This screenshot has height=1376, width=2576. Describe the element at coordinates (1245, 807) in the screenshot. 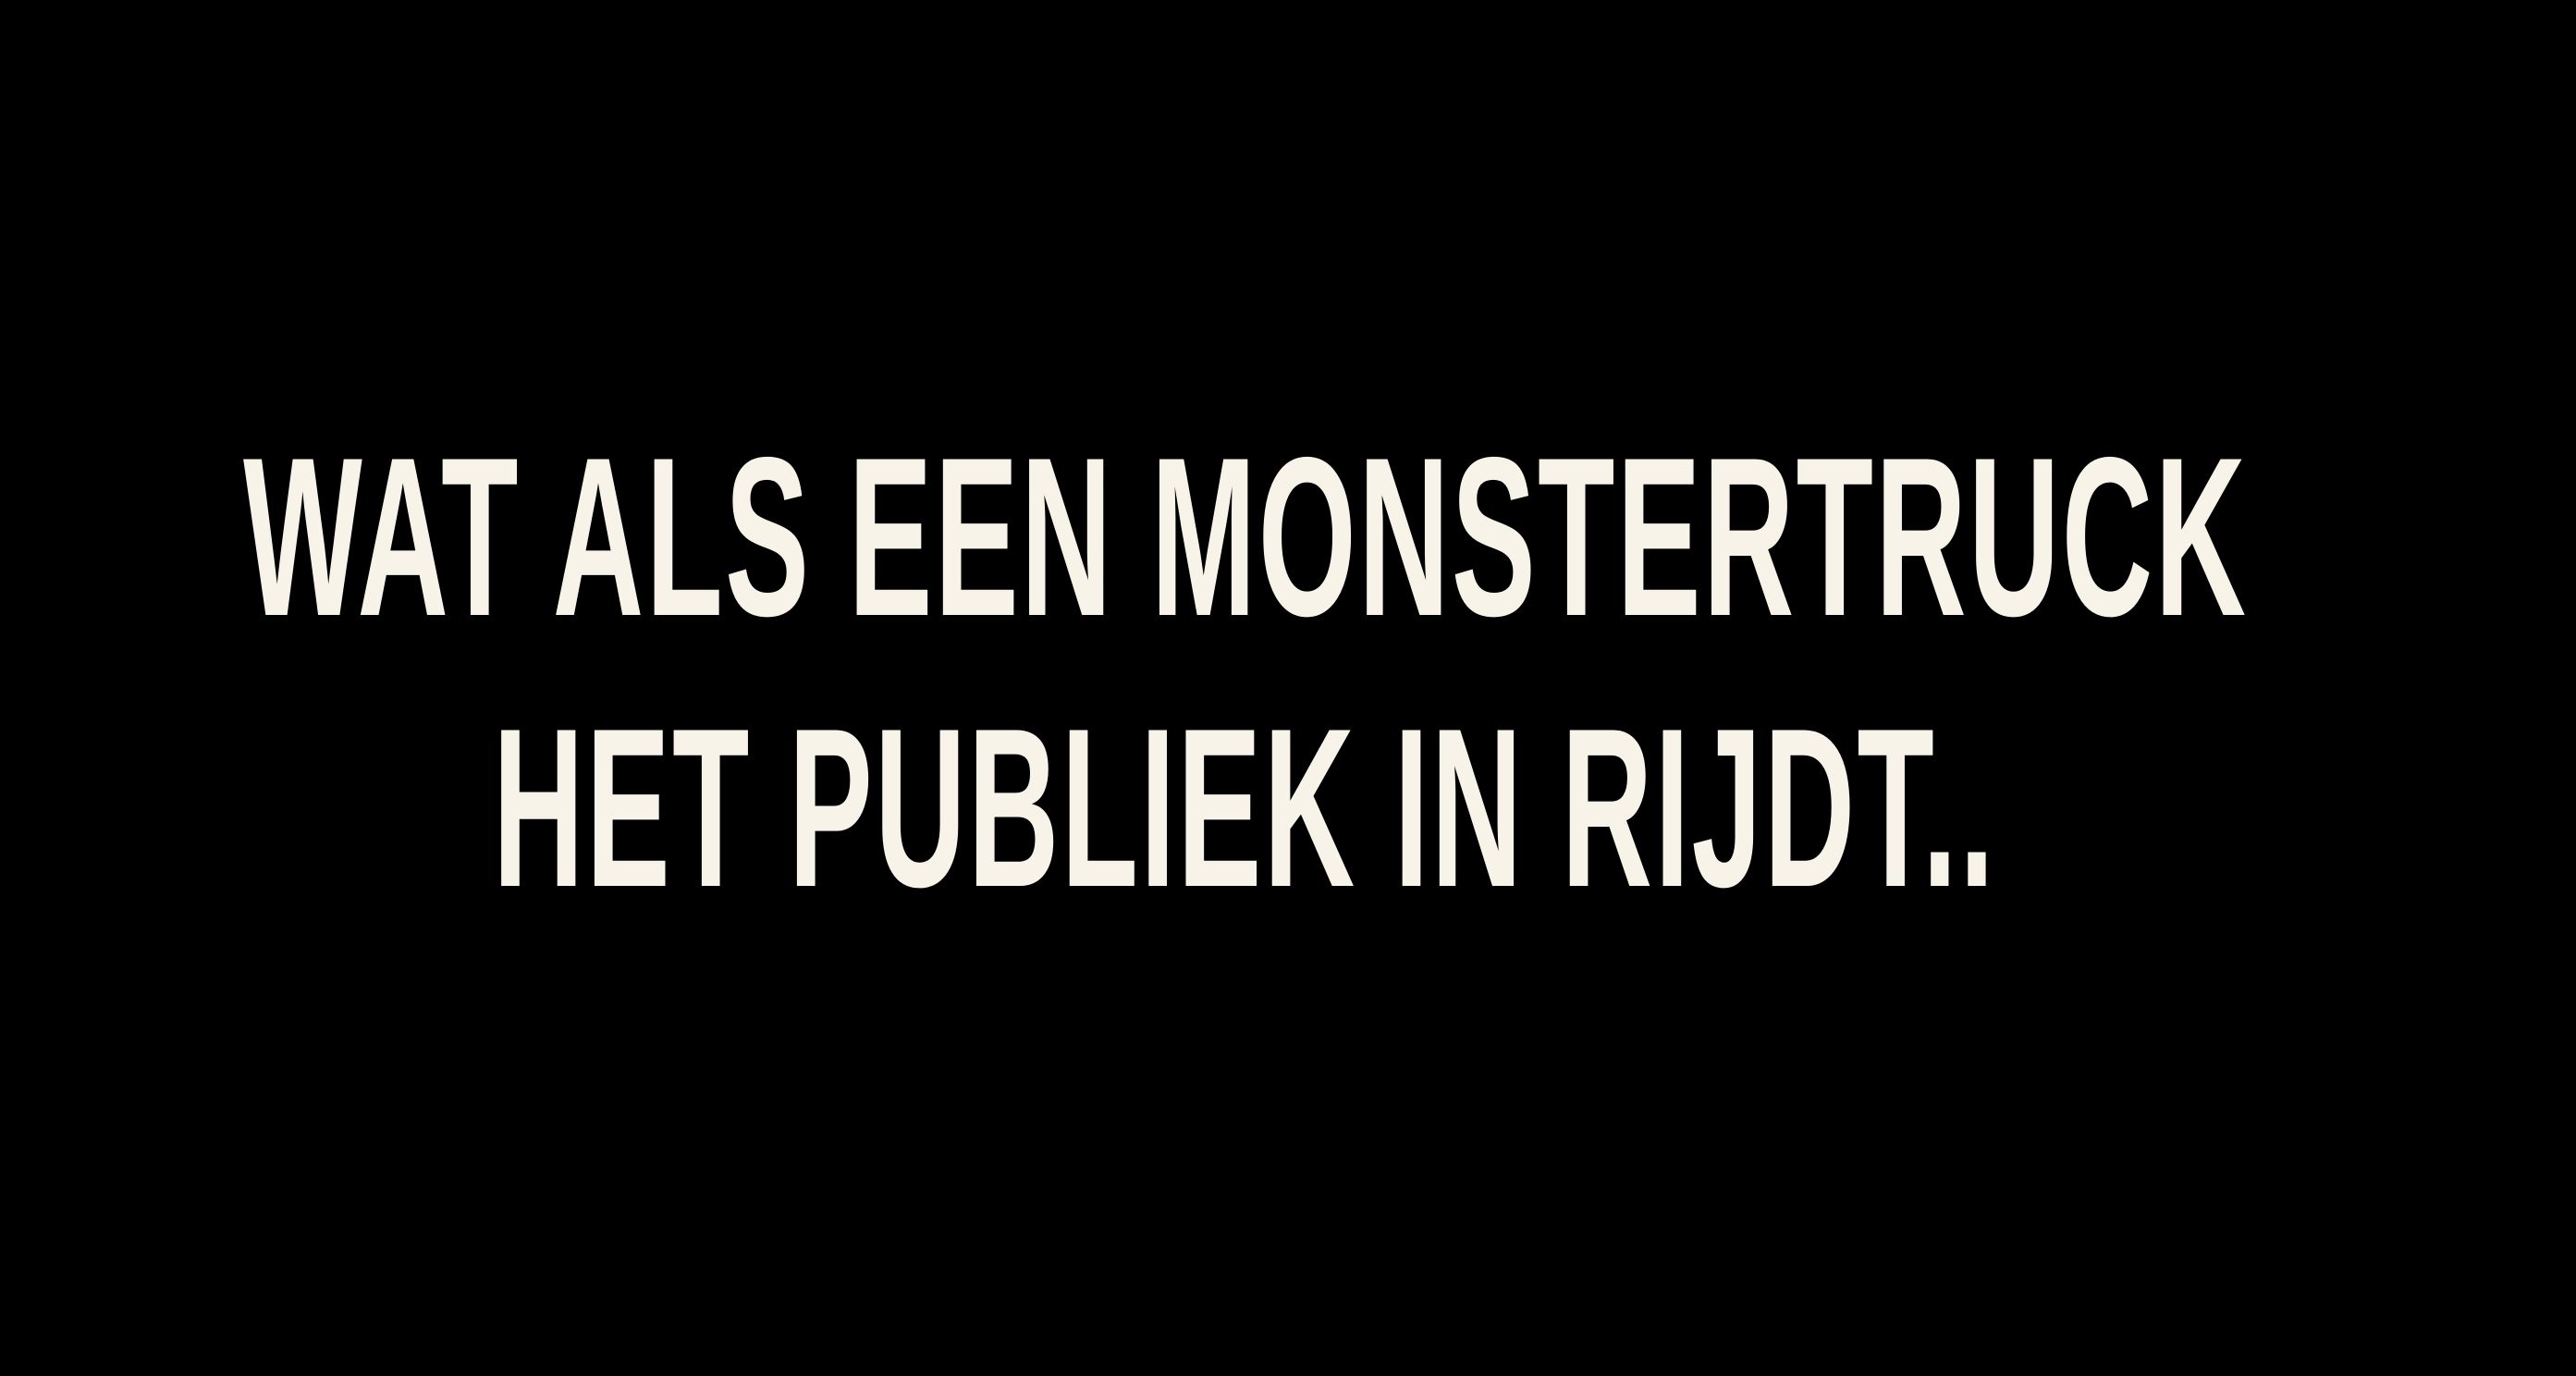

I see `title-line-2: HET PUBLIEK IN RIJDT..` at that location.